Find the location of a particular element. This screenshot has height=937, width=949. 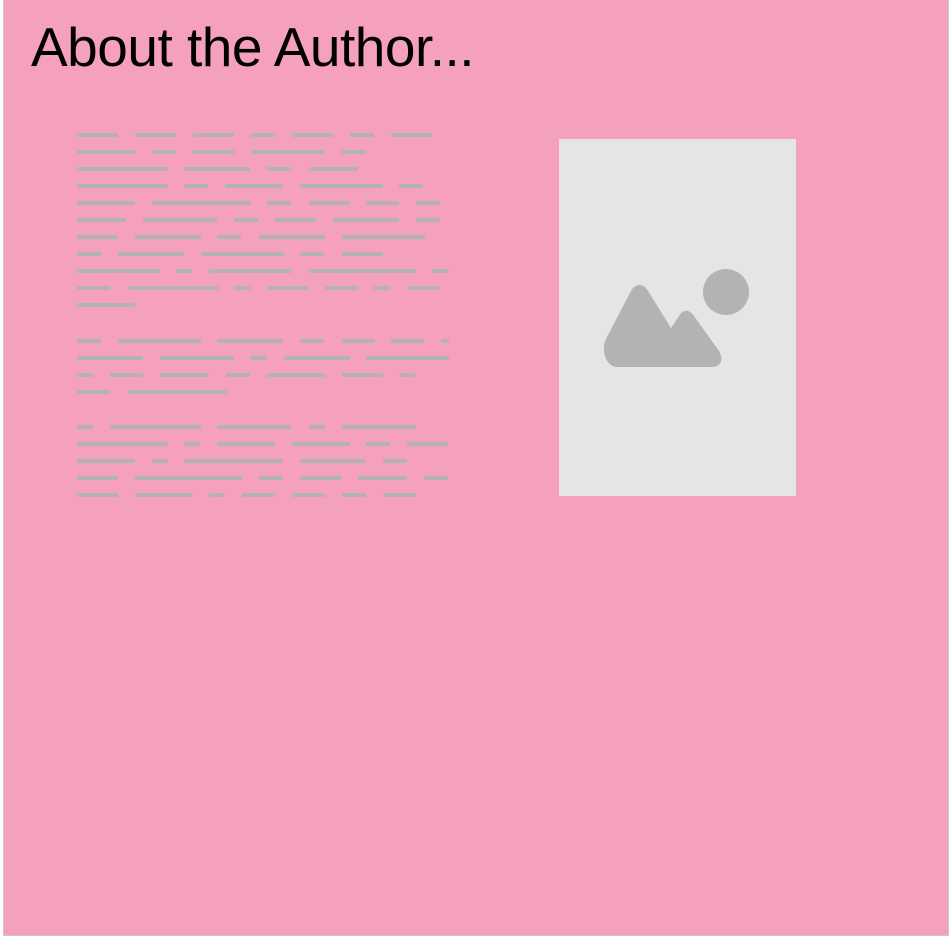

image-placeholder-icon is located at coordinates (676, 318).